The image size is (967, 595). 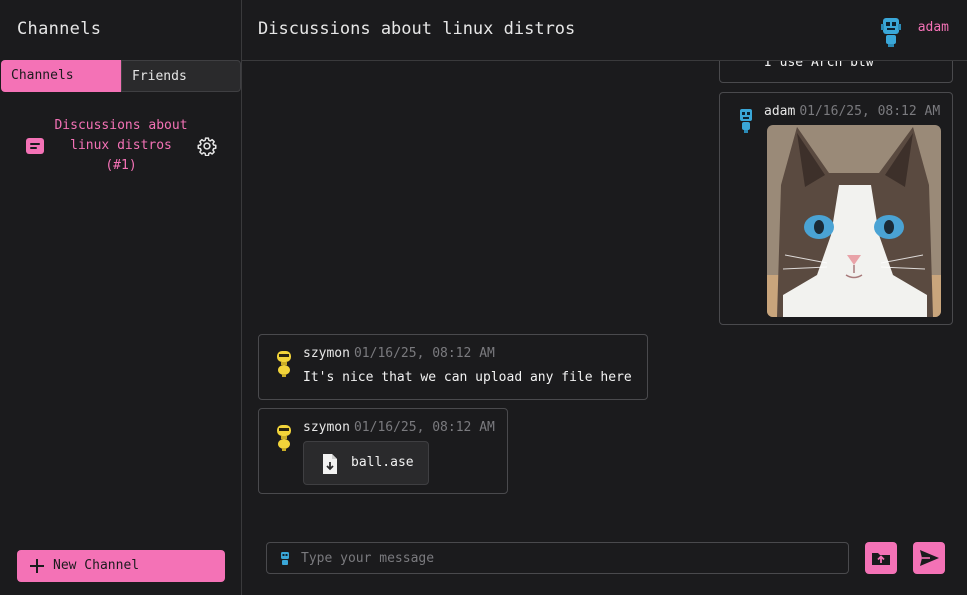 I want to click on sidebar-tabs: Channels Friends, so click(x=121, y=76).